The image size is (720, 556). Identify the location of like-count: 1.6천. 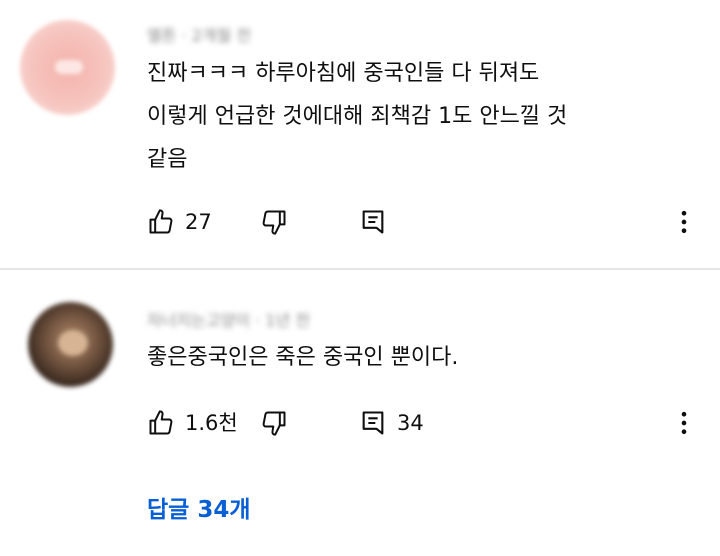
(211, 423).